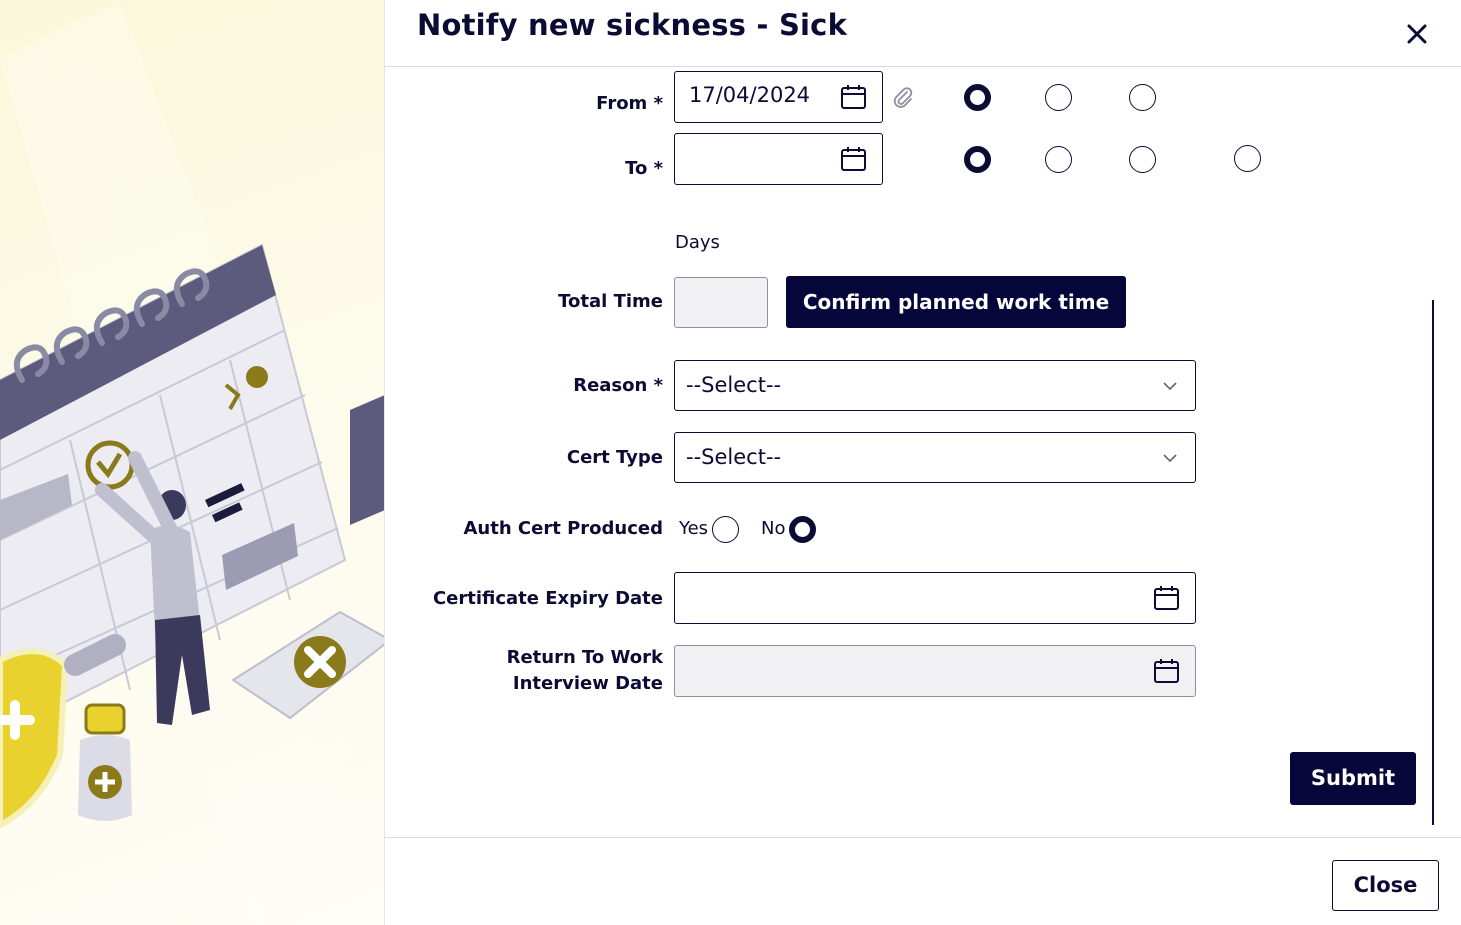 This screenshot has height=925, width=1461. I want to click on scrollbar, so click(1433, 562).